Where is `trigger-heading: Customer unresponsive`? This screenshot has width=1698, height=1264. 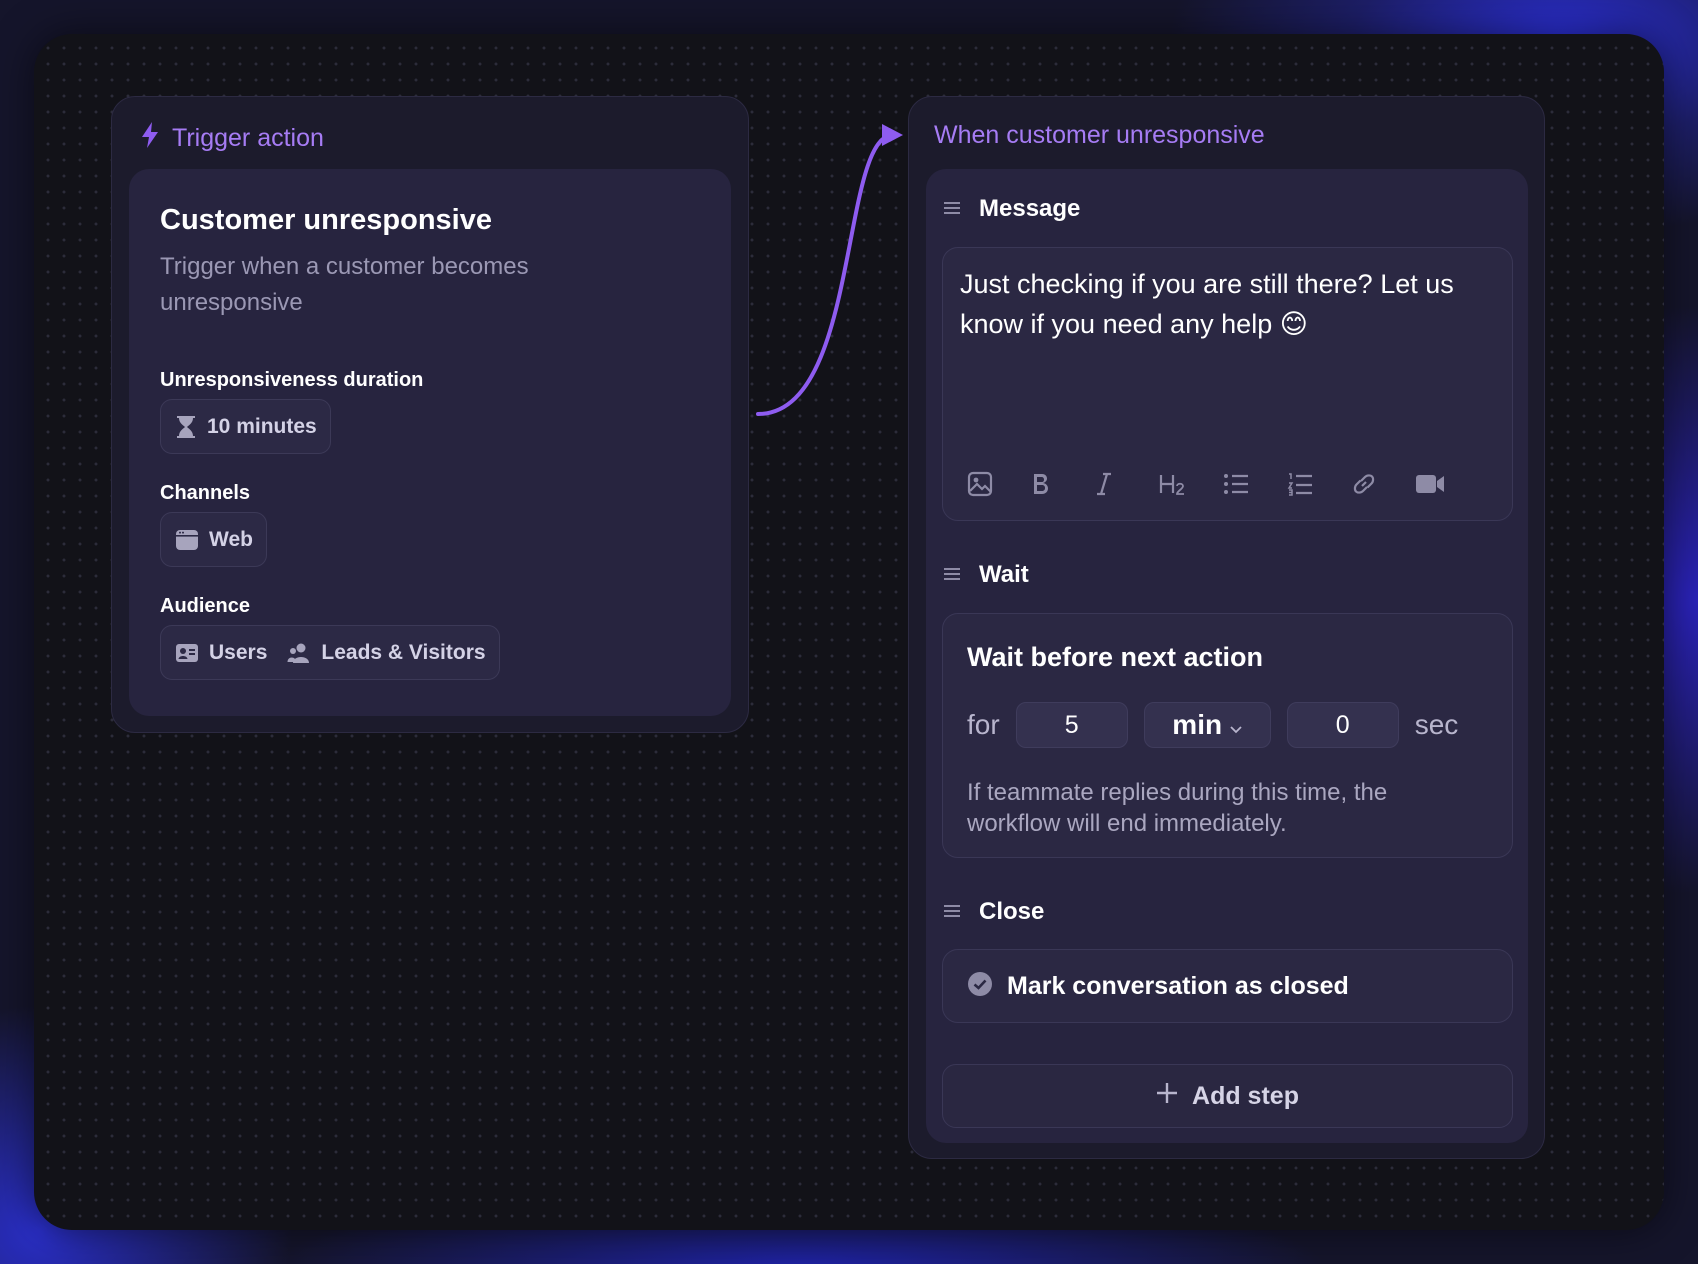 trigger-heading: Customer unresponsive is located at coordinates (326, 220).